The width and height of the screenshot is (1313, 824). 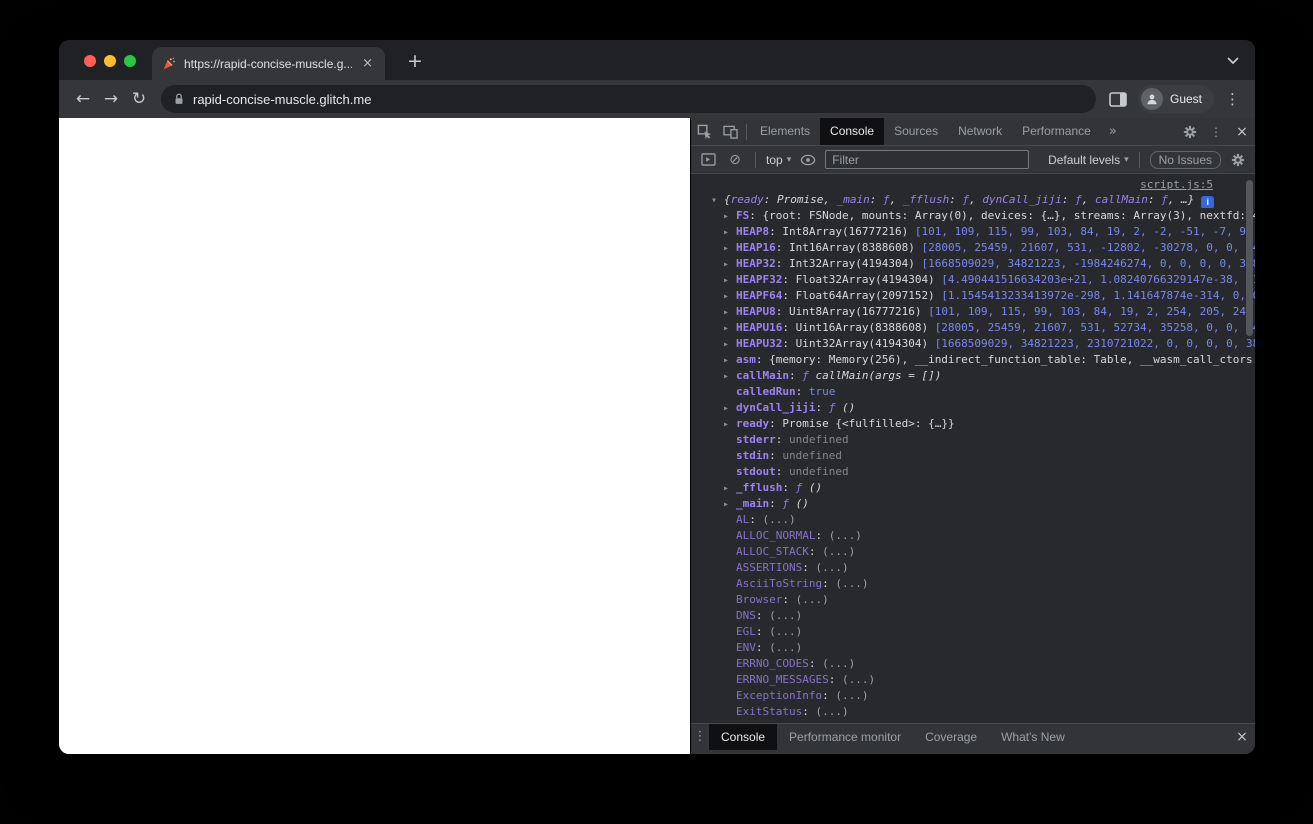 What do you see at coordinates (1033, 737) in the screenshot?
I see `drawer-tab-what-s-new: What's New` at bounding box center [1033, 737].